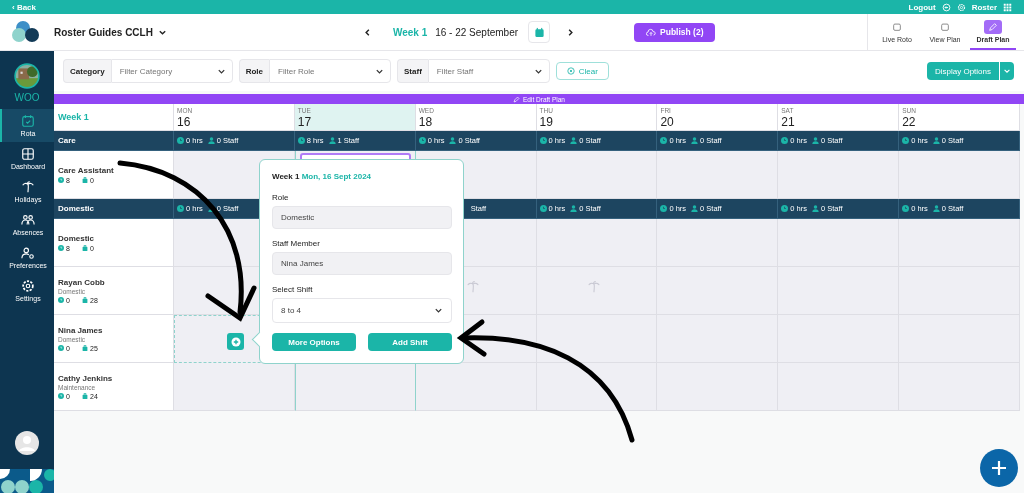 The width and height of the screenshot is (1024, 493). Describe the element at coordinates (81, 330) in the screenshot. I see `staff-name: Nina James` at that location.